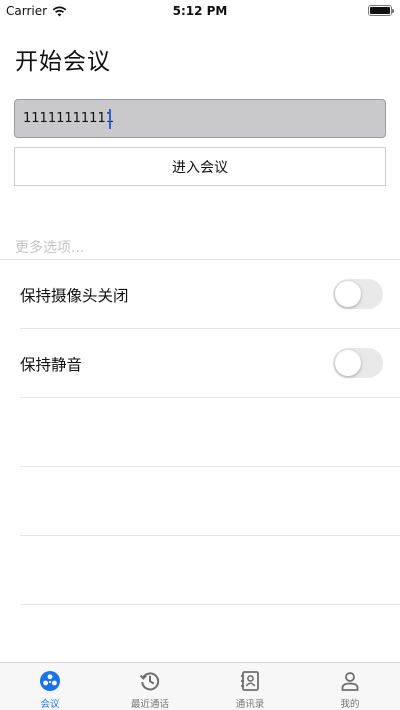  Describe the element at coordinates (149, 681) in the screenshot. I see `history-icon` at that location.